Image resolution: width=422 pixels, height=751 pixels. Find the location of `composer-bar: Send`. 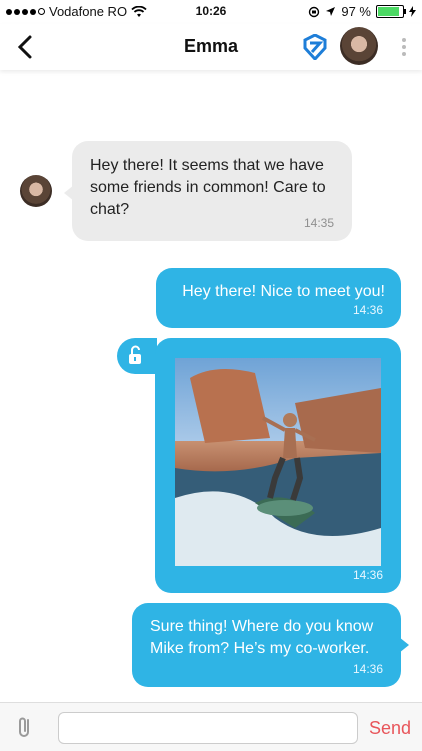

composer-bar: Send is located at coordinates (211, 726).